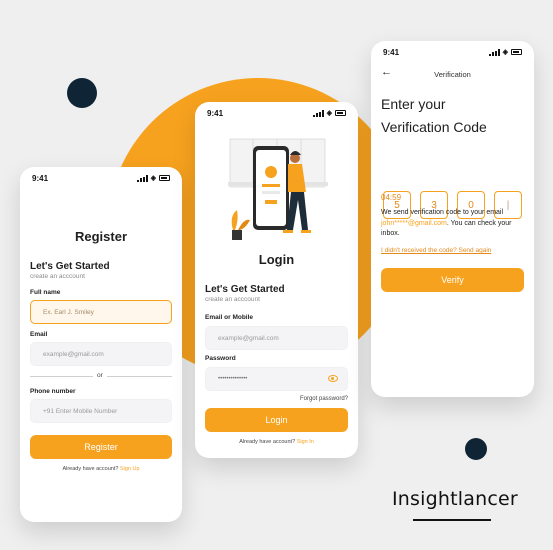  What do you see at coordinates (220, 358) in the screenshot?
I see `password-label: Password` at bounding box center [220, 358].